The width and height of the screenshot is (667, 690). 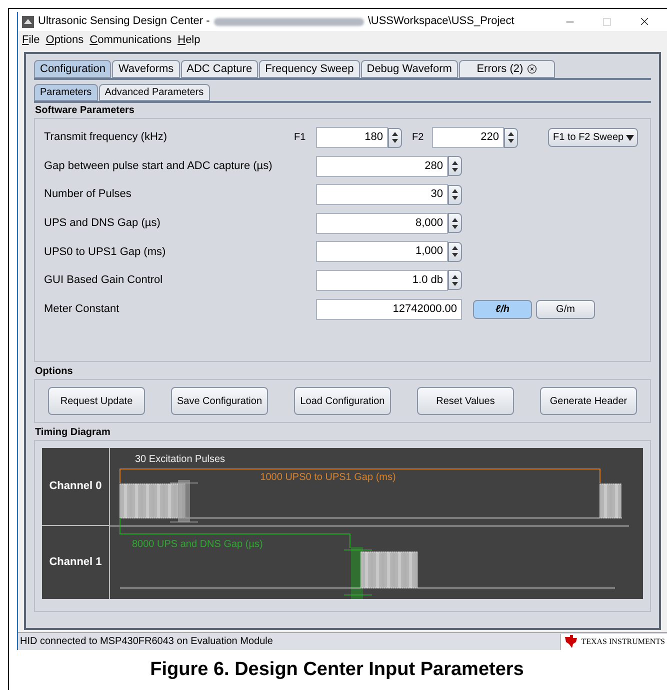 I want to click on field-label: Meter Constant, so click(x=82, y=309).